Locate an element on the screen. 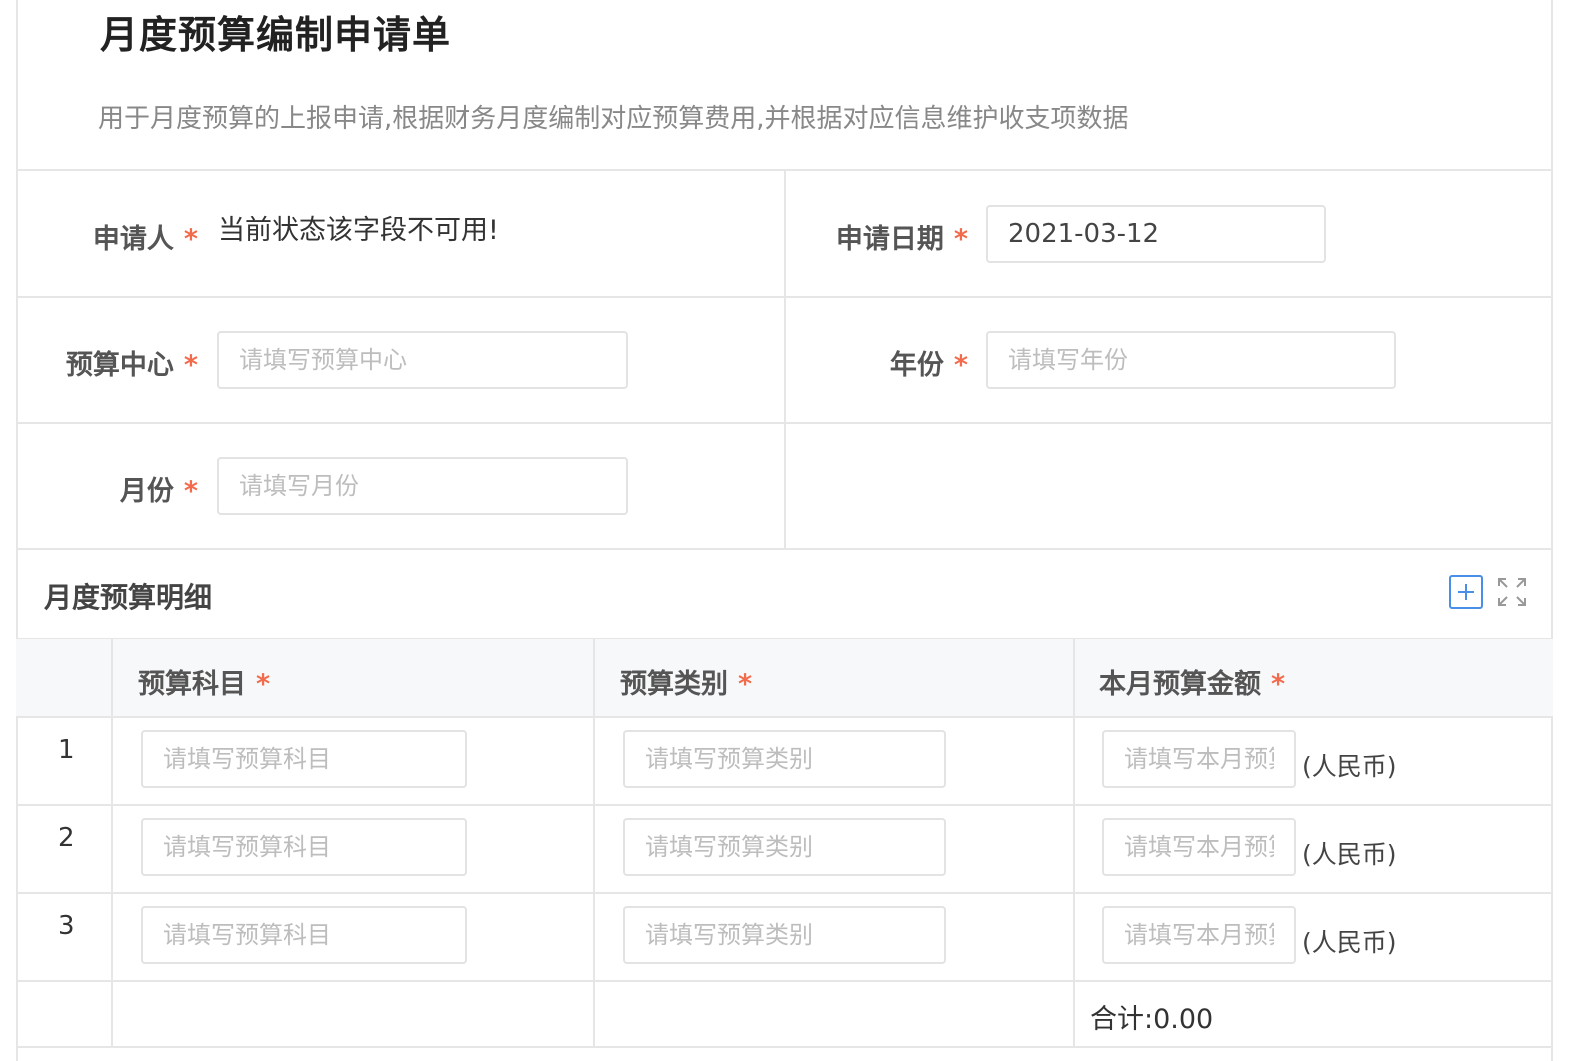 The width and height of the screenshot is (1569, 1061). page-title: 月度预算编制申请单 is located at coordinates (276, 35).